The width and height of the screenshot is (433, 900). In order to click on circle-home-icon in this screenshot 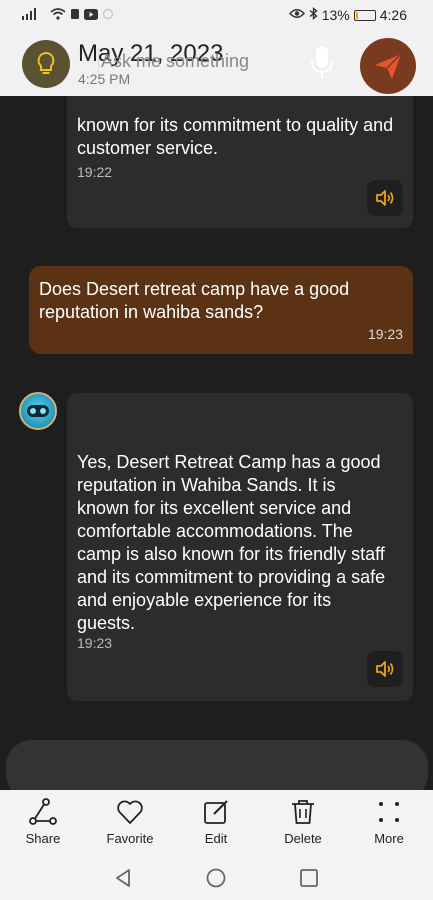, I will do `click(216, 878)`.